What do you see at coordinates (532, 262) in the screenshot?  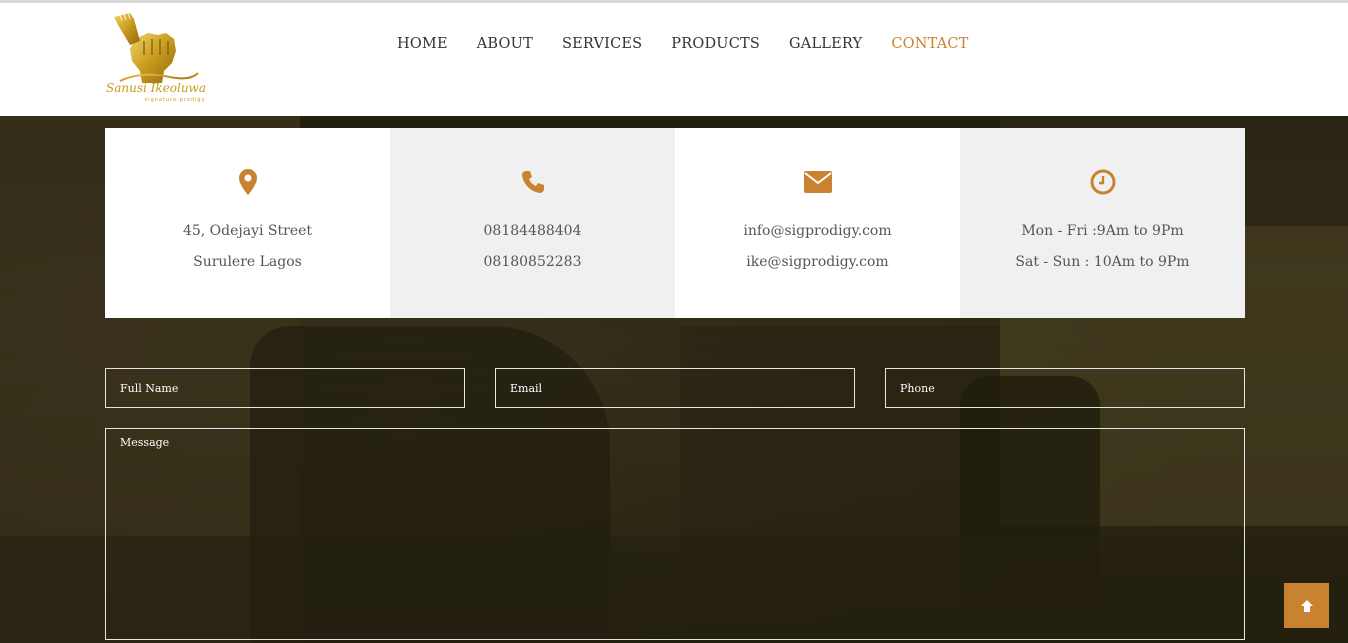 I see `phone-line-2: 08180852283` at bounding box center [532, 262].